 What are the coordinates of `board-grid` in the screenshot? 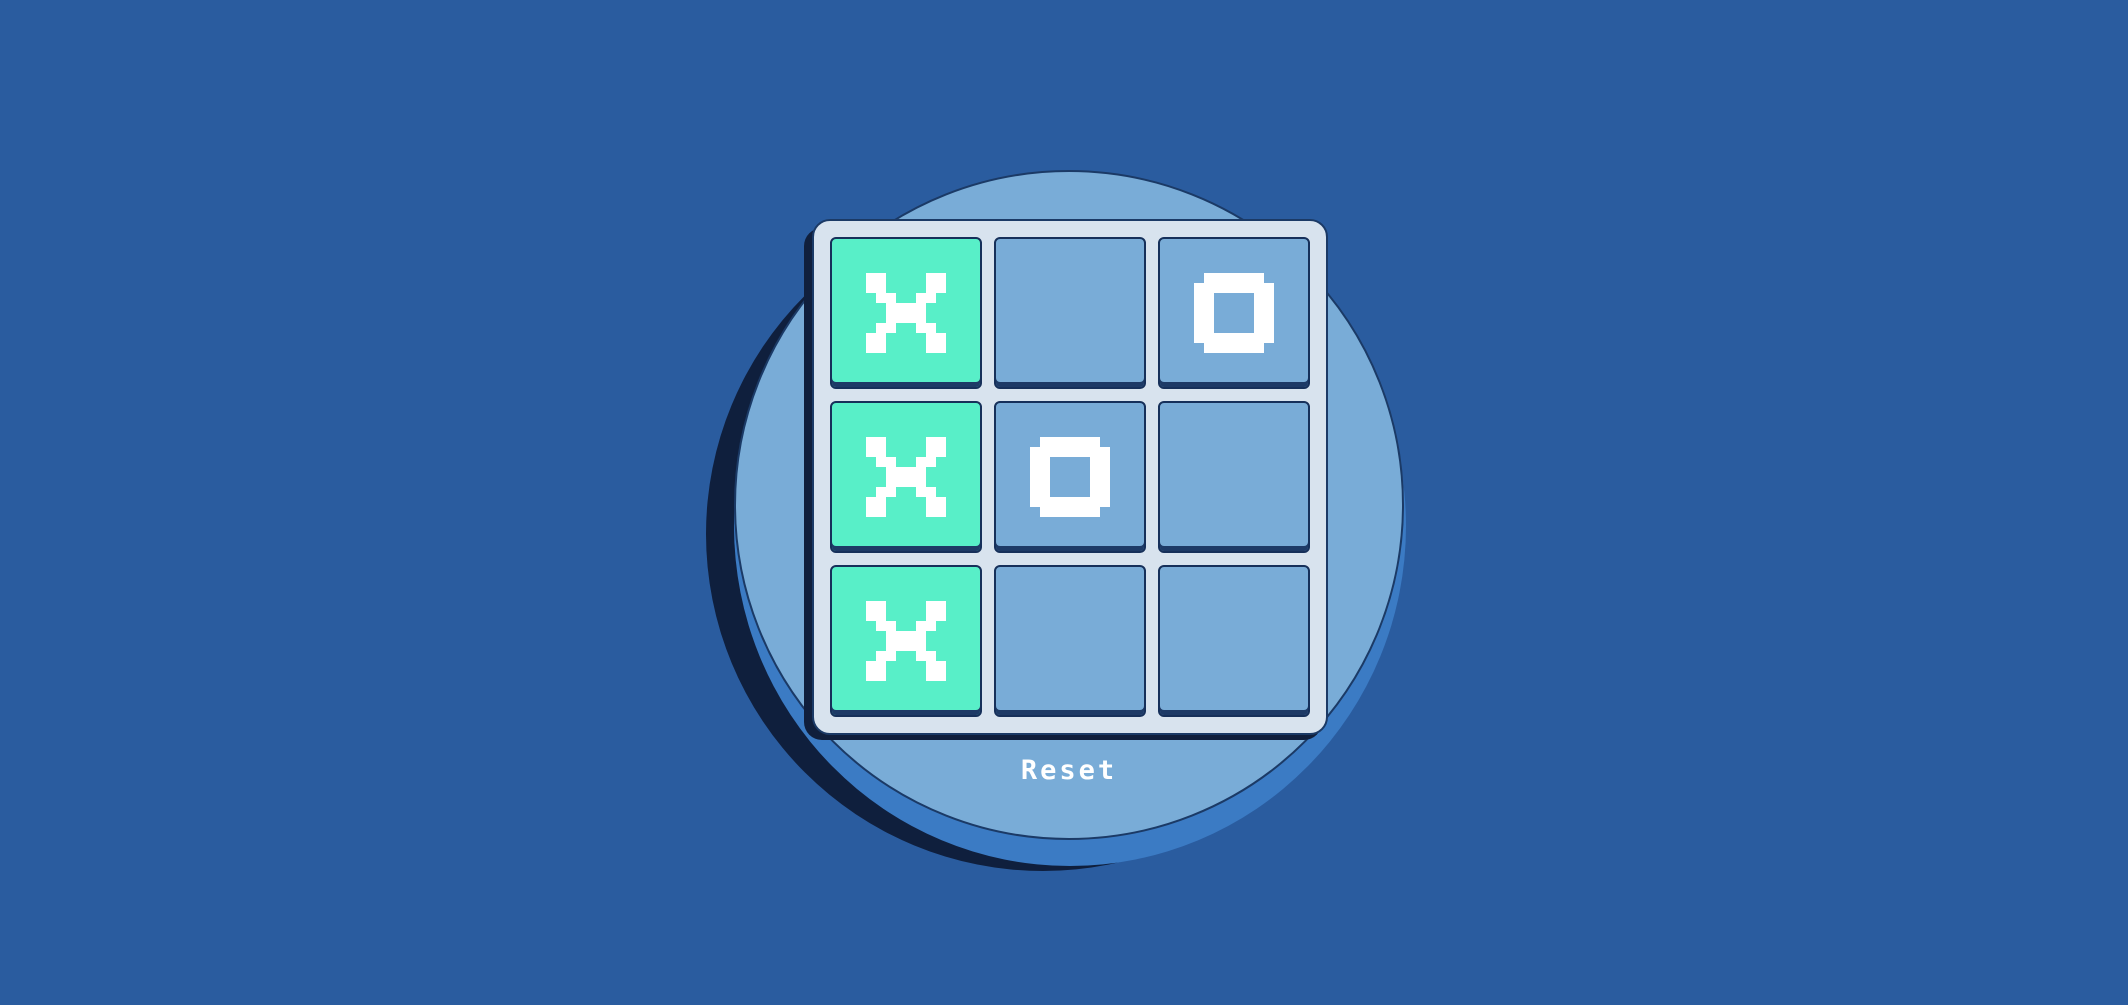 It's located at (1070, 477).